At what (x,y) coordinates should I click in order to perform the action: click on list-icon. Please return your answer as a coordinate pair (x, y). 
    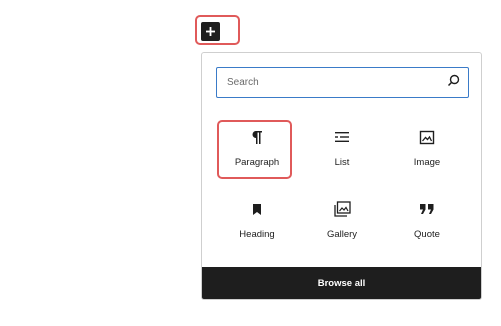
    Looking at the image, I should click on (342, 137).